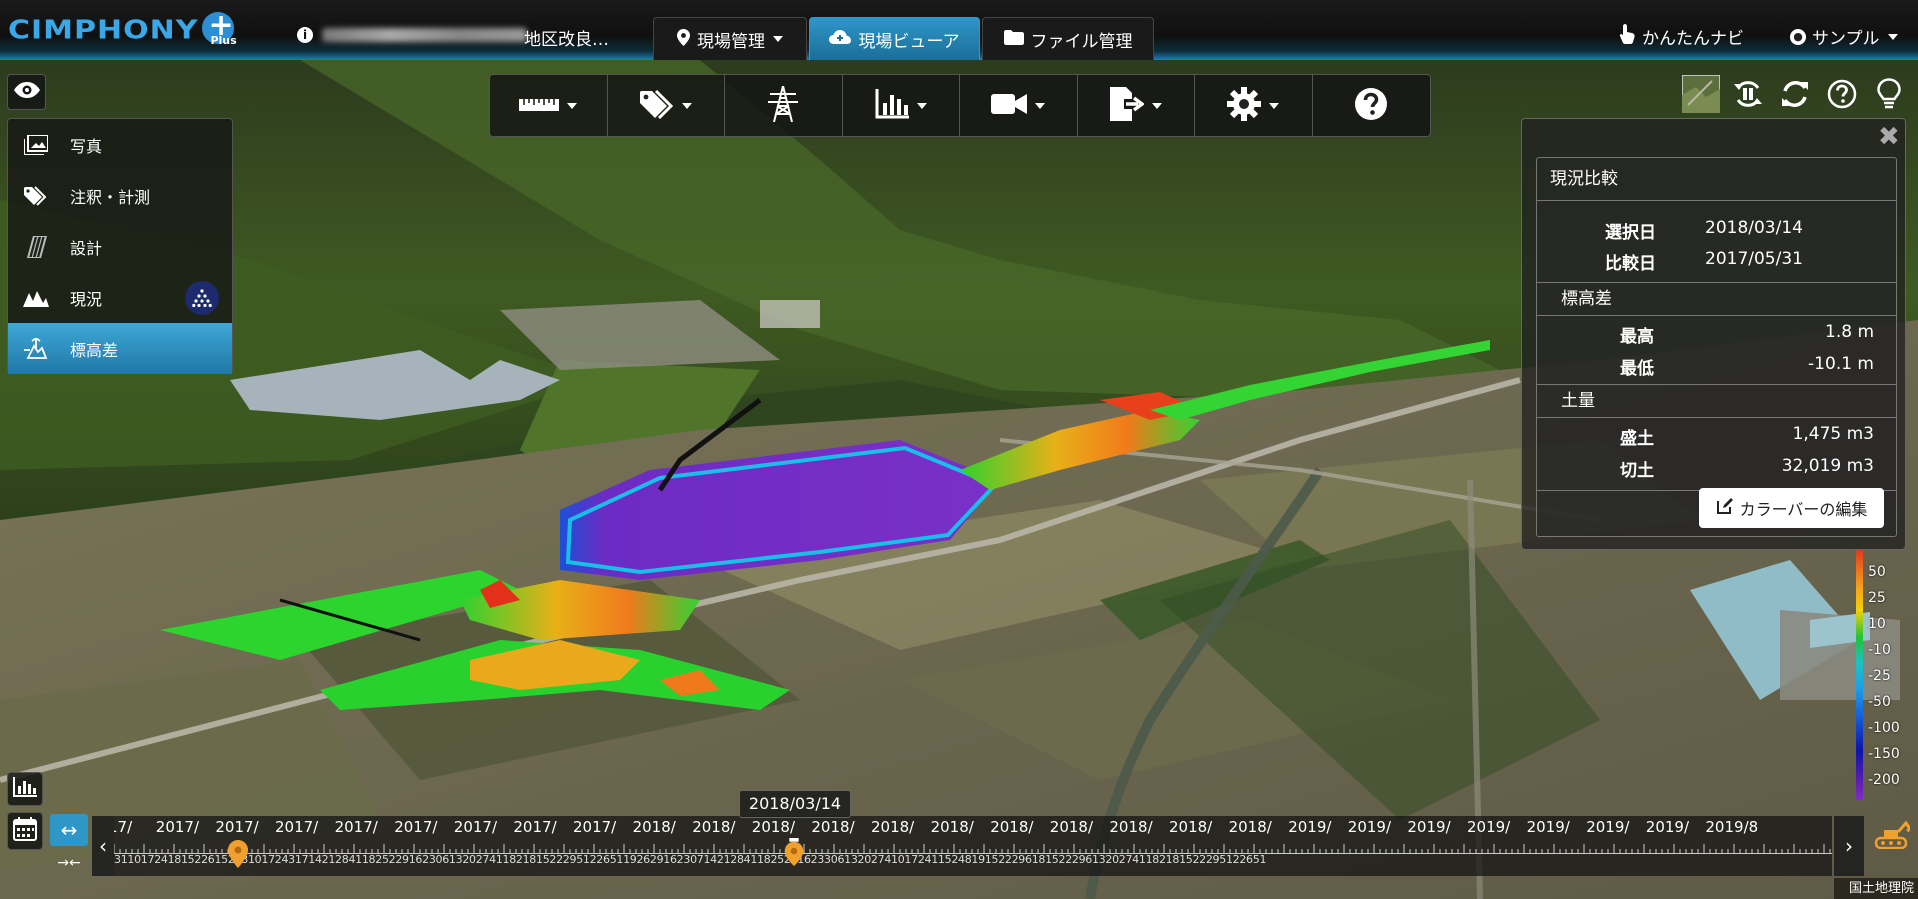  I want to click on tips-button, so click(1889, 94).